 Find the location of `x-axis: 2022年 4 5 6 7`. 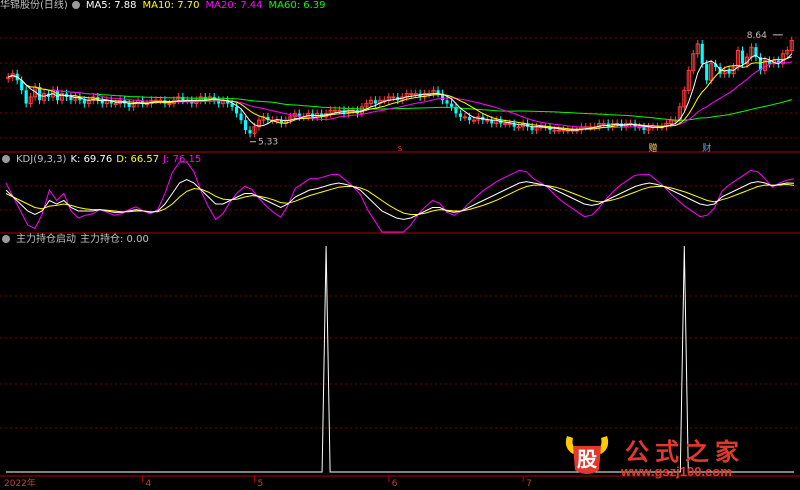

x-axis: 2022年 4 5 6 7 is located at coordinates (268, 482).